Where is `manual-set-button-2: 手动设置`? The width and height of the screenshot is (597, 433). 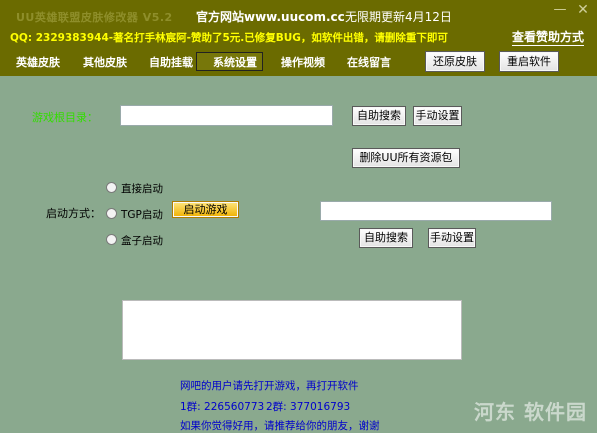
manual-set-button-2: 手动设置 is located at coordinates (452, 238).